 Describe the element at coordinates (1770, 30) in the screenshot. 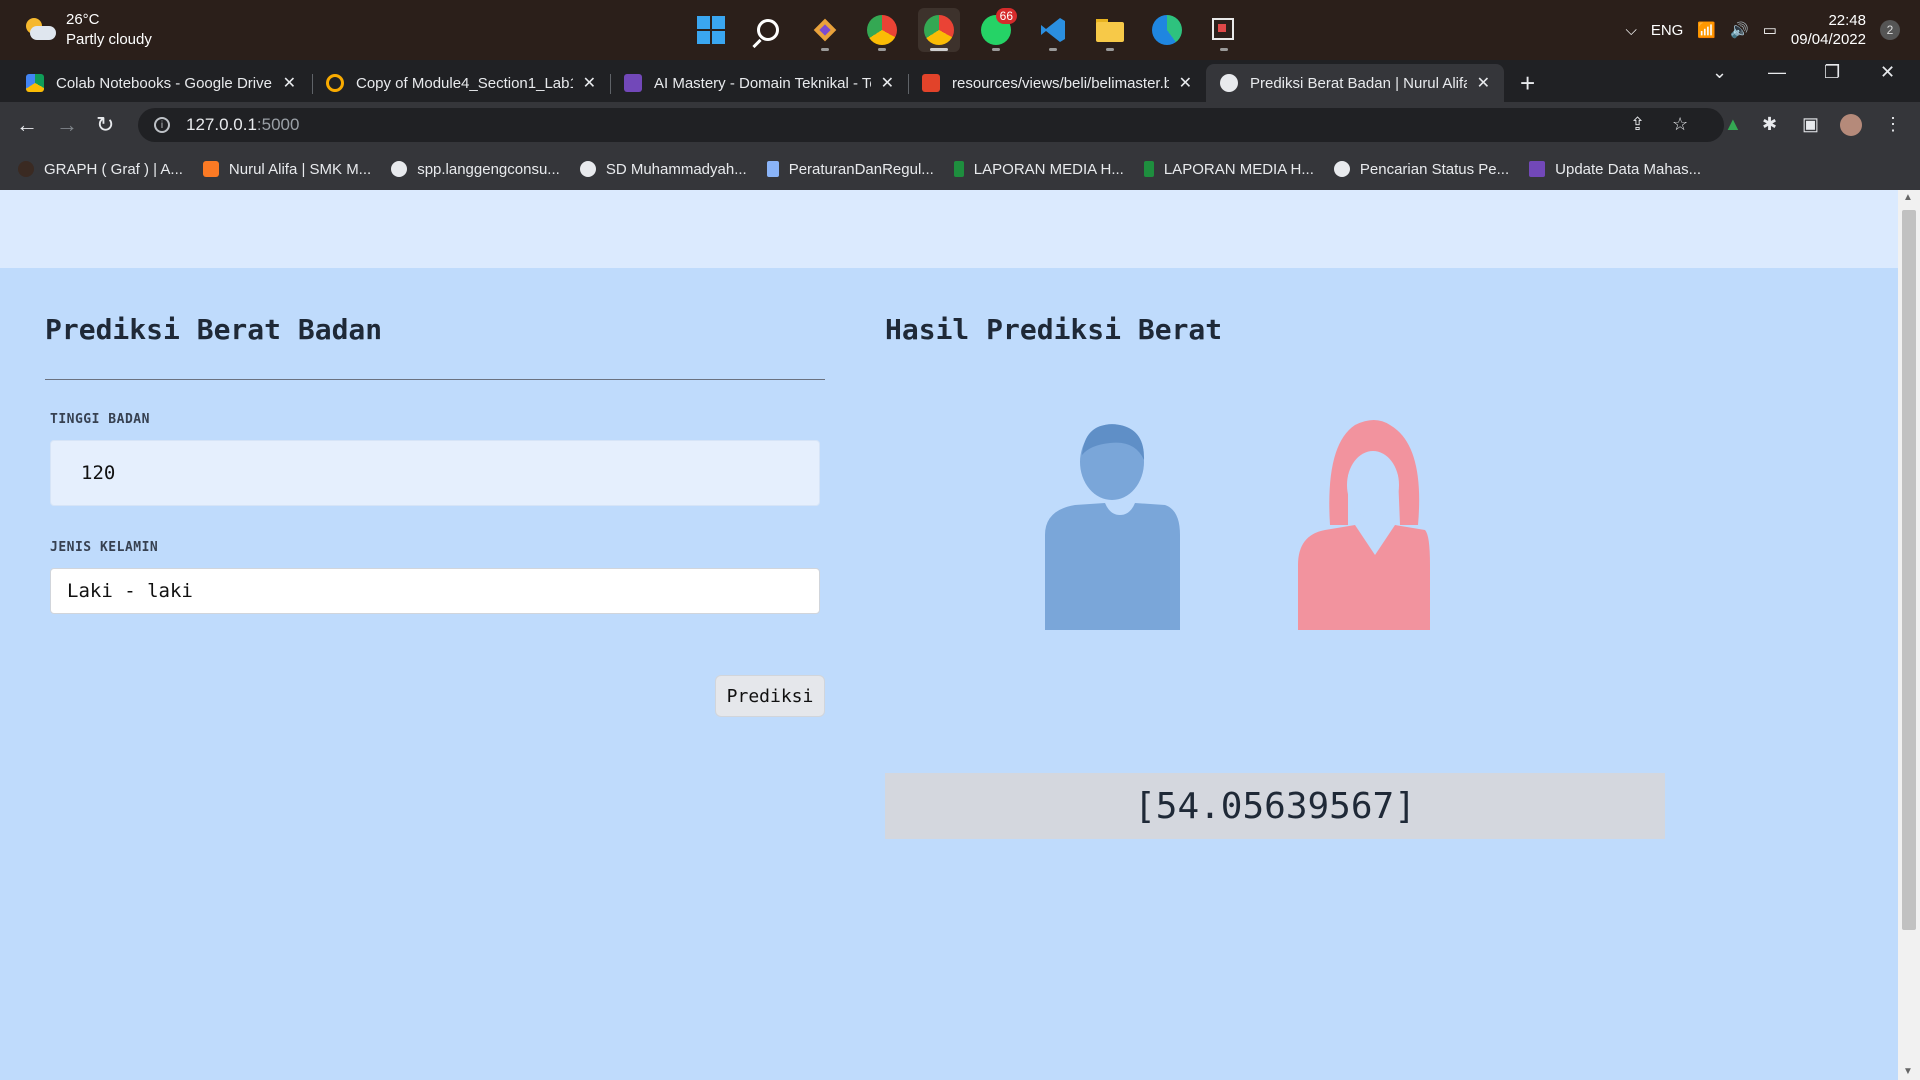

I see `battery-icon: ▭` at that location.